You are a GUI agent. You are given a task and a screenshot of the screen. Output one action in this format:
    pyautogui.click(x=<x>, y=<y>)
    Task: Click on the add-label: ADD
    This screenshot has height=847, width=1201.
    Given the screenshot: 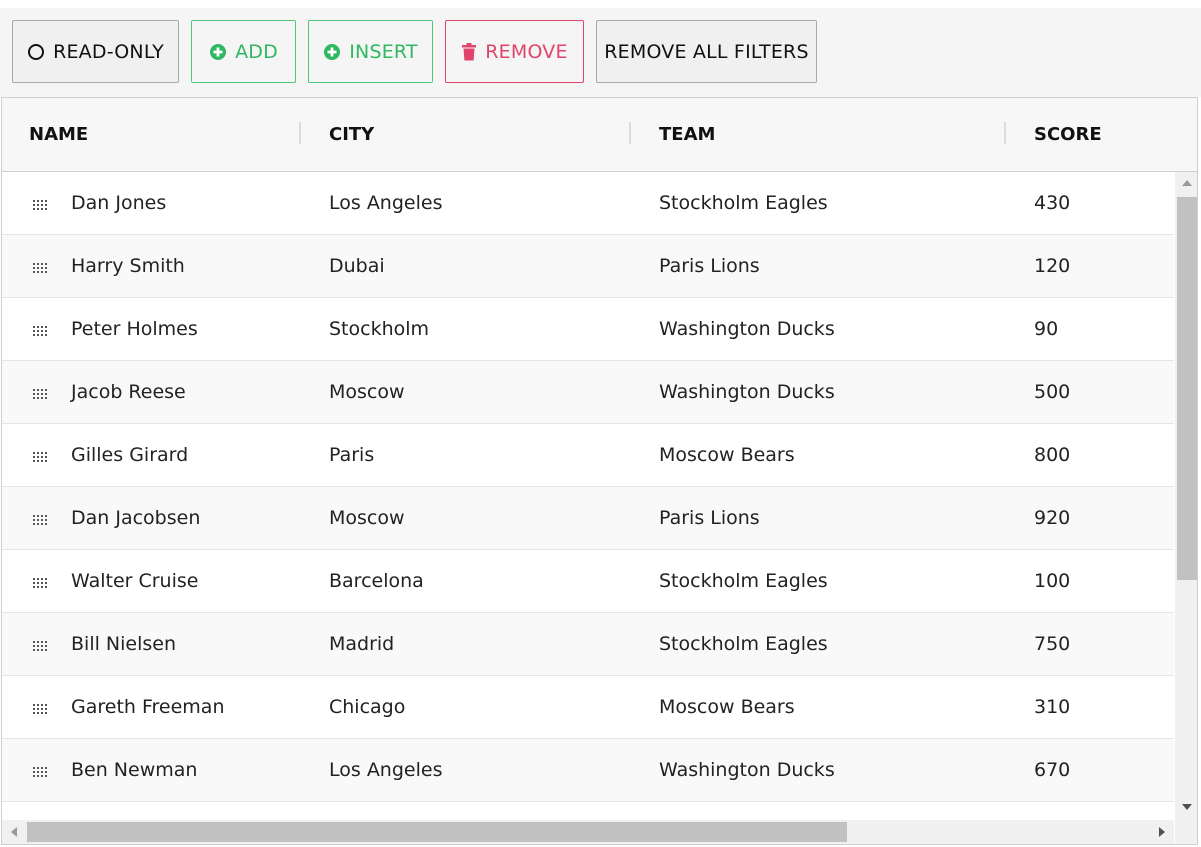 What is the action you would take?
    pyautogui.click(x=256, y=51)
    